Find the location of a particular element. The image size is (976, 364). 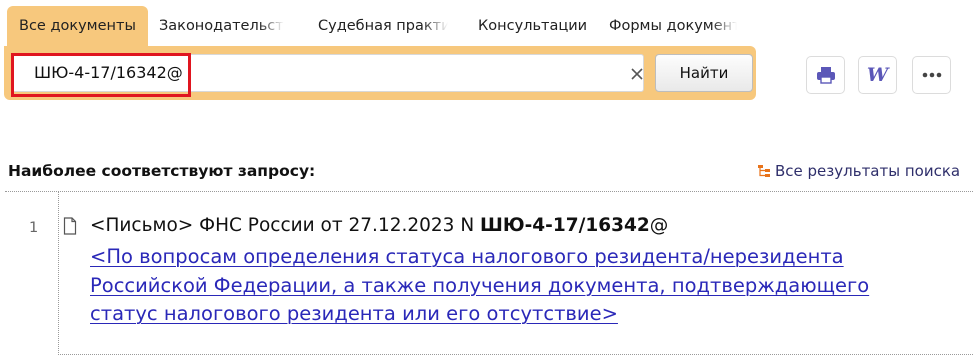

result-heading-match: ШЮ-4-17/16342 is located at coordinates (565, 225).